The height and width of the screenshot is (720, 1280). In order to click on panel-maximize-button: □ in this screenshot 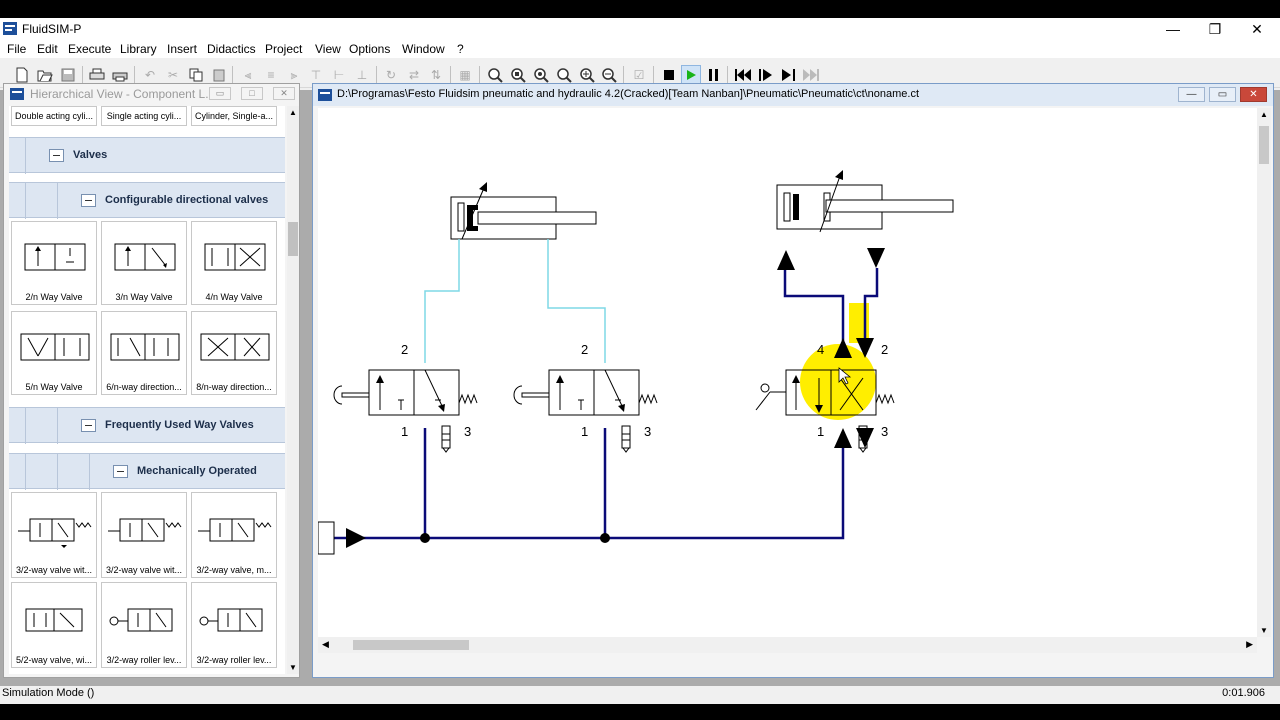, I will do `click(252, 93)`.